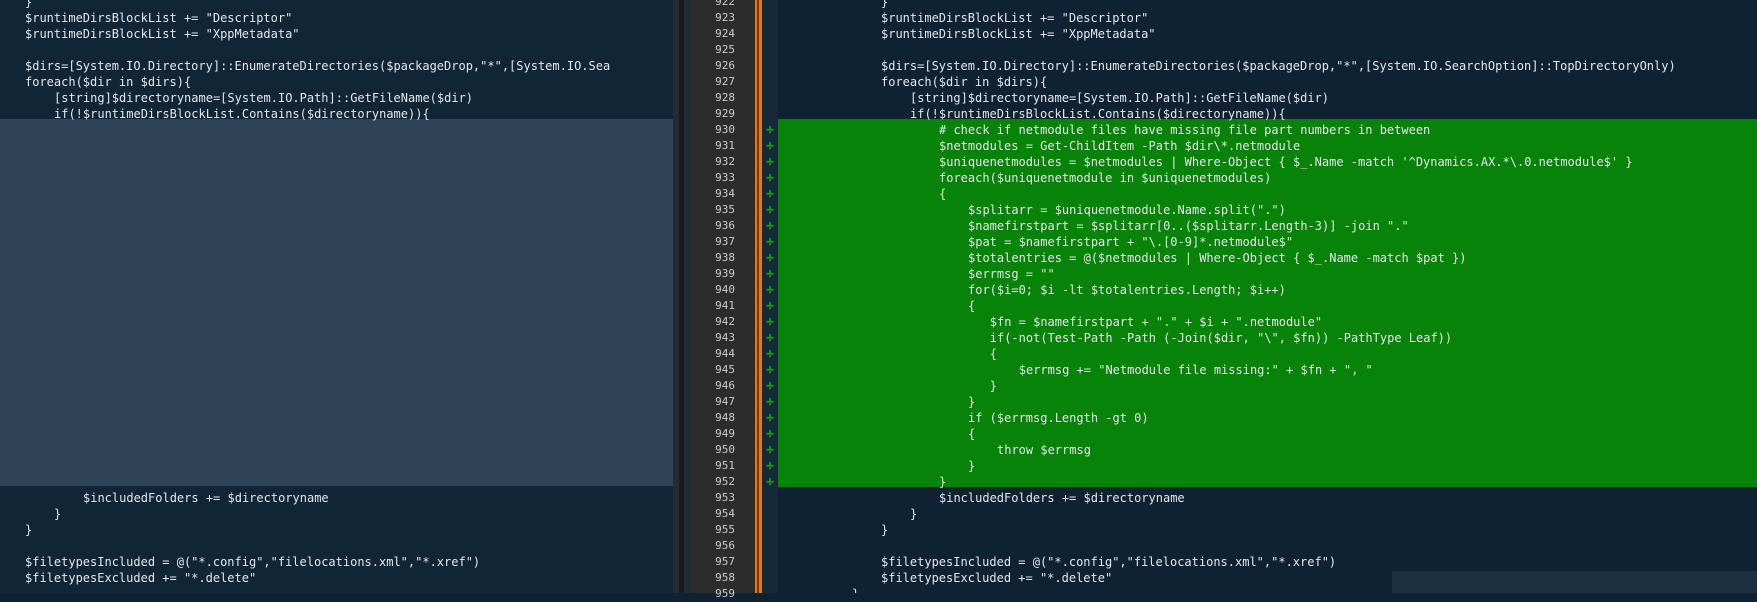 This screenshot has height=602, width=1757. I want to click on right-code-line: $runtimeDirsBlockList += "XppMetadata", so click(1018, 34).